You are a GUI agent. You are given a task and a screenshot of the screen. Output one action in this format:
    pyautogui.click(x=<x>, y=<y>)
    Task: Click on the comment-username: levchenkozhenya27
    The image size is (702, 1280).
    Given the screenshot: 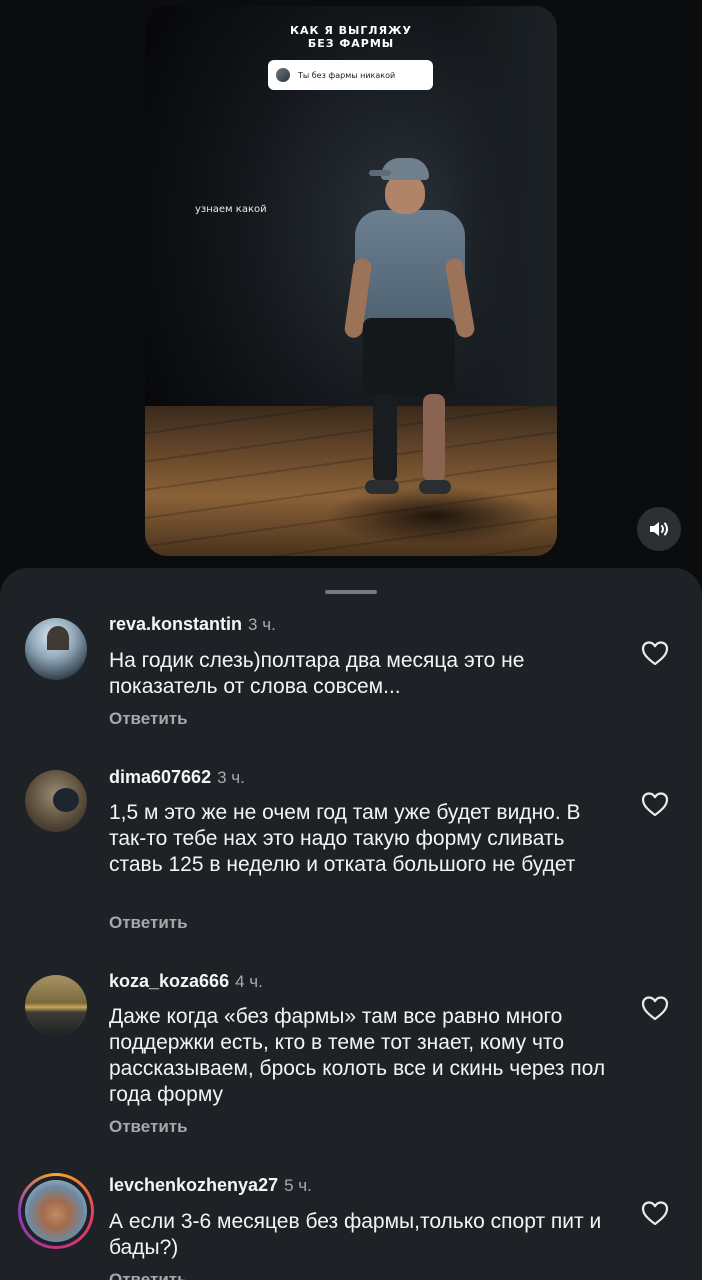 What is the action you would take?
    pyautogui.click(x=193, y=1185)
    